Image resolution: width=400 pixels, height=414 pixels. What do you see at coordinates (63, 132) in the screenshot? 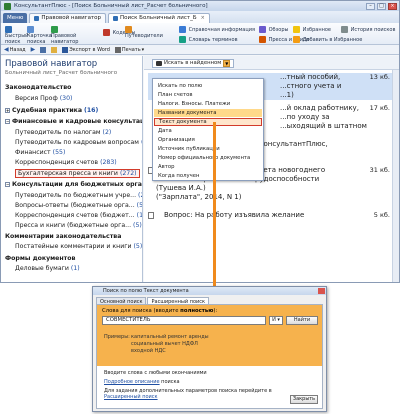
I see `navigator-item: Путеводитель по налогам (2)` at bounding box center [63, 132].